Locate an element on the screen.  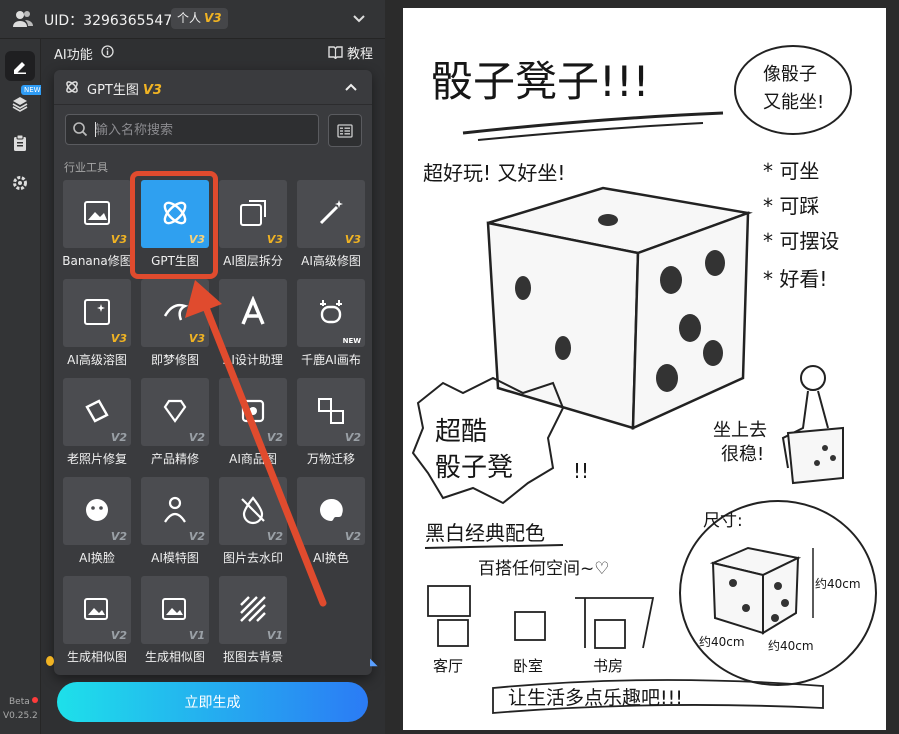
list-view-icon is located at coordinates (345, 130).